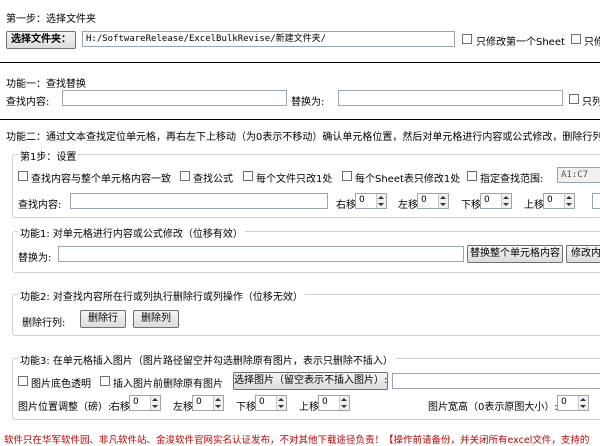 The width and height of the screenshot is (600, 446). What do you see at coordinates (145, 403) in the screenshot?
I see `img-right-spinner: 0` at bounding box center [145, 403].